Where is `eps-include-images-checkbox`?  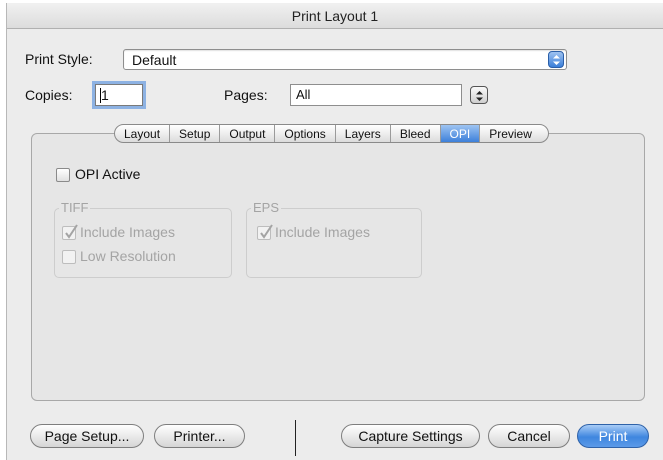
eps-include-images-checkbox is located at coordinates (265, 232).